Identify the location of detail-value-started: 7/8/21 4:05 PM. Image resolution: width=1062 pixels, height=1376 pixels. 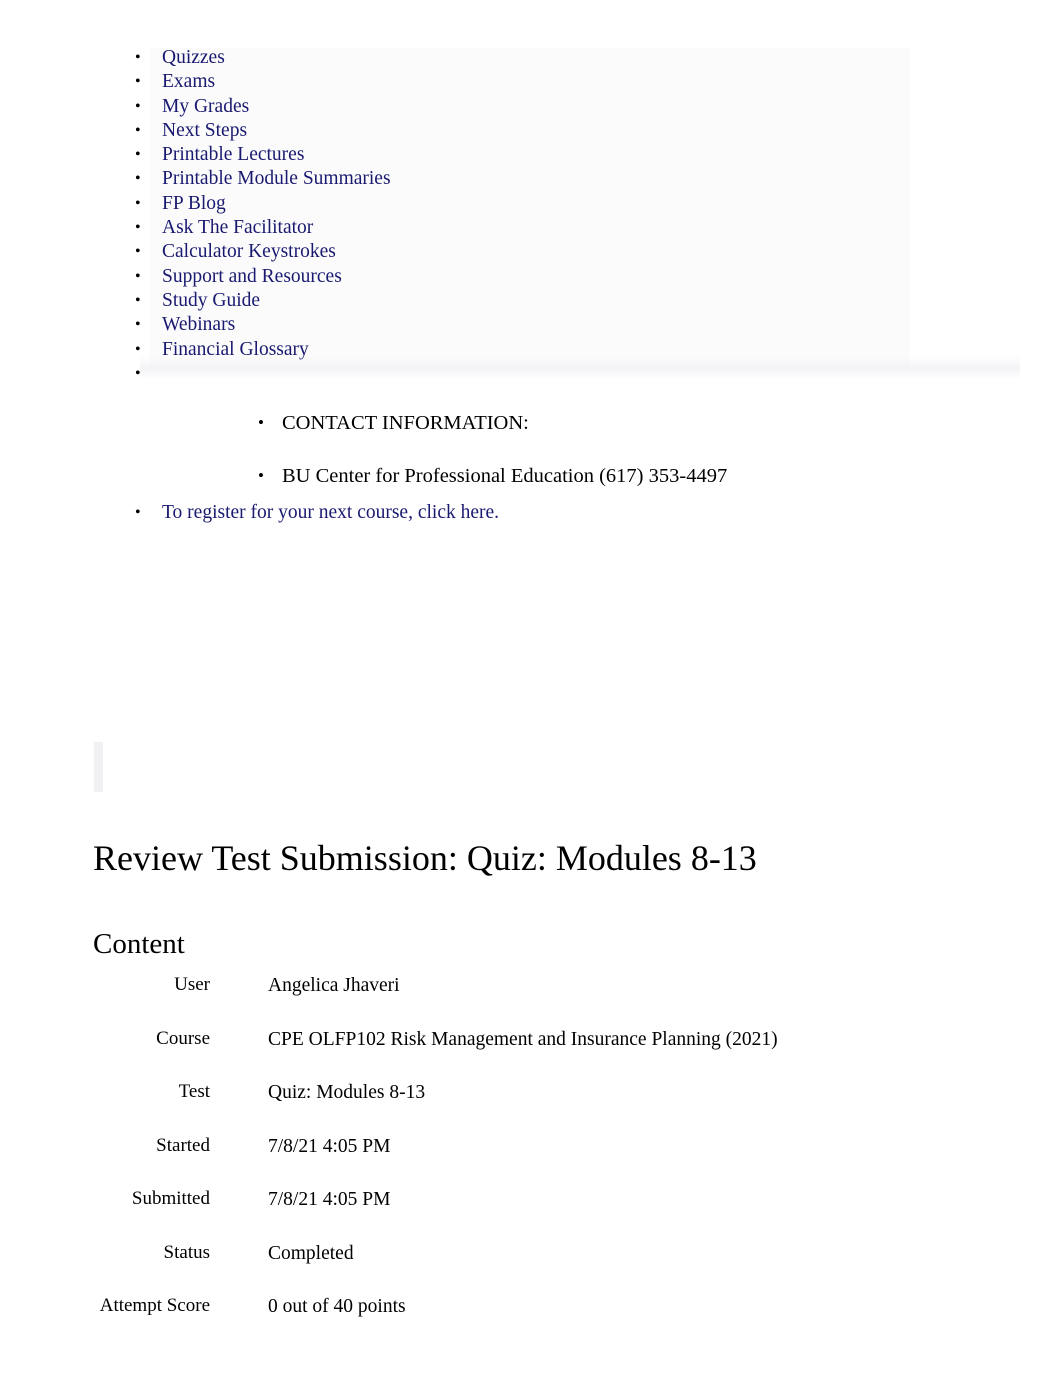
(329, 1146).